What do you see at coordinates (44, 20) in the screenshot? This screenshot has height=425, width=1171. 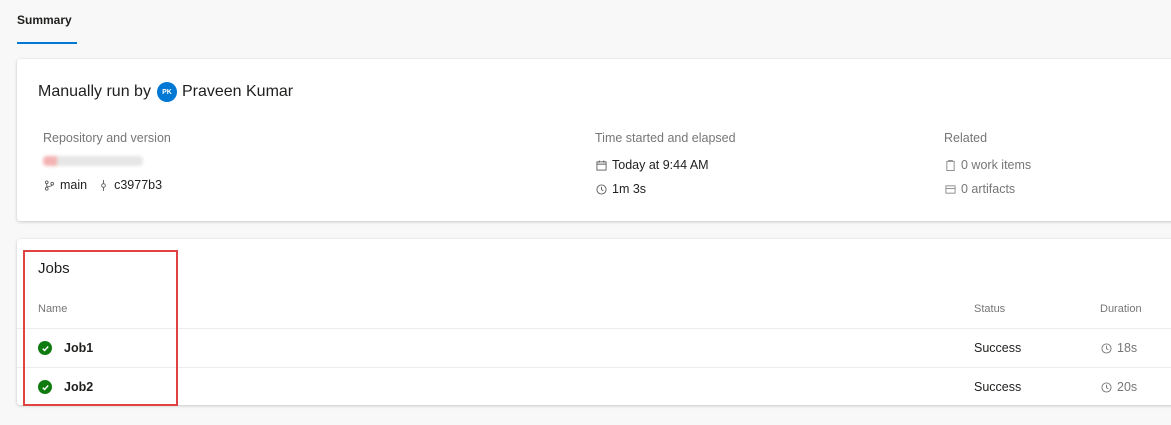 I see `tab-summary: Summary` at bounding box center [44, 20].